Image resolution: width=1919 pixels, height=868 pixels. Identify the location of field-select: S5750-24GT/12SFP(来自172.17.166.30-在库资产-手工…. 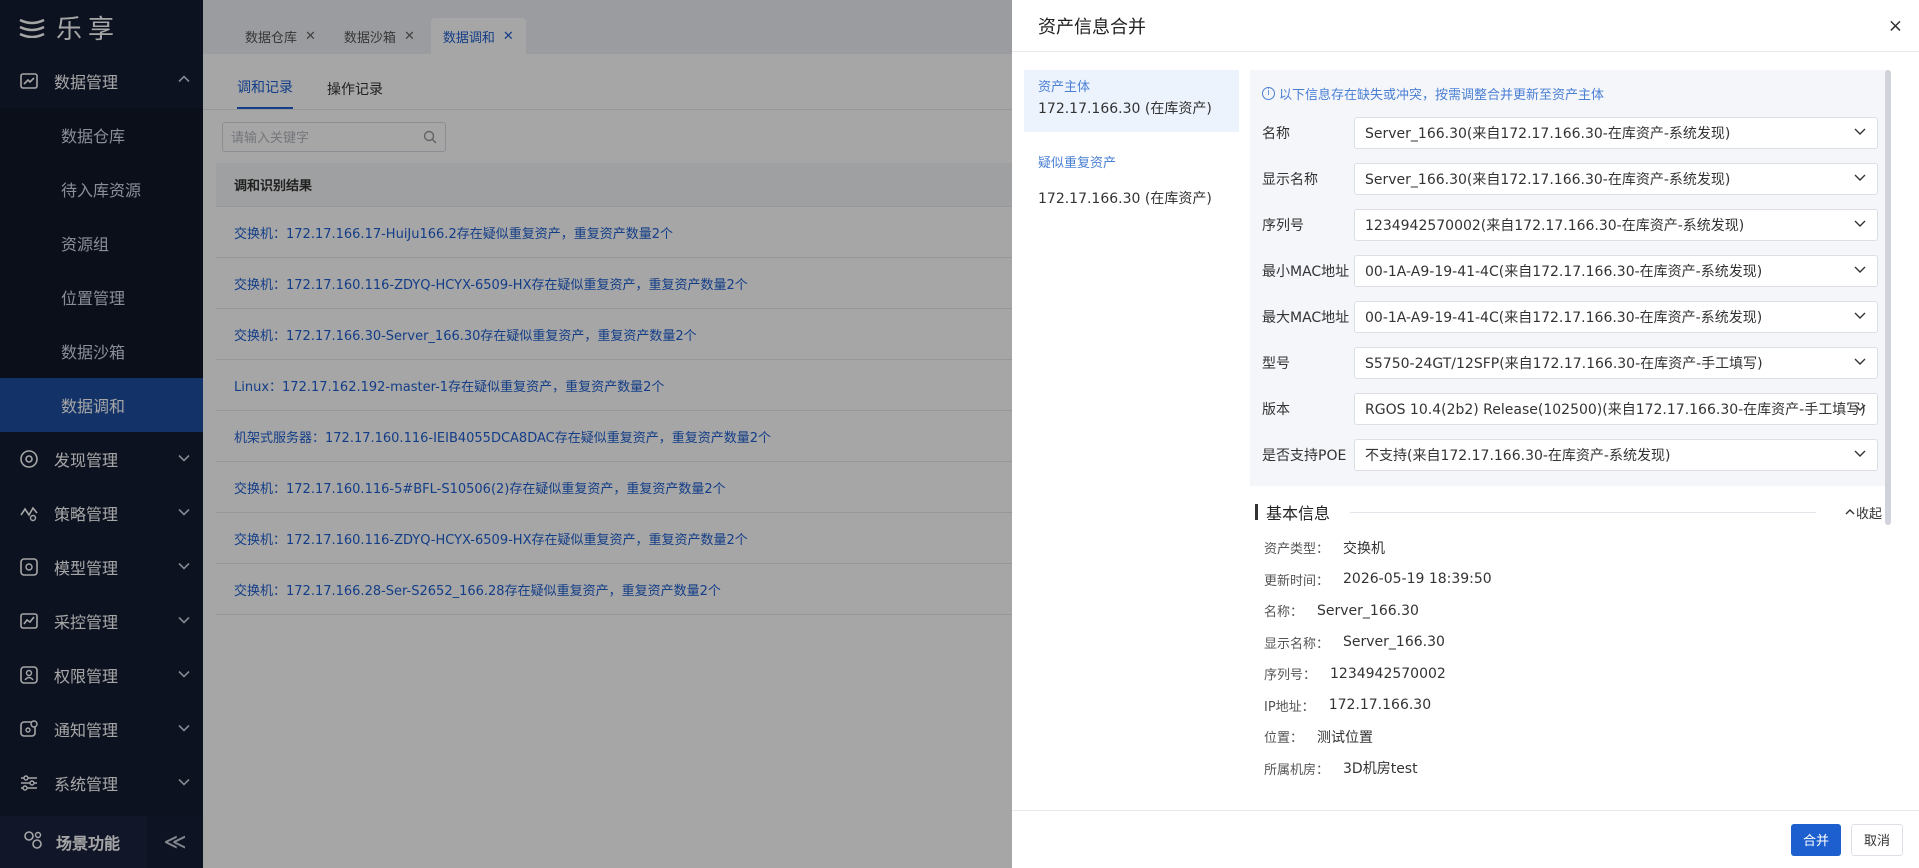
(1616, 363).